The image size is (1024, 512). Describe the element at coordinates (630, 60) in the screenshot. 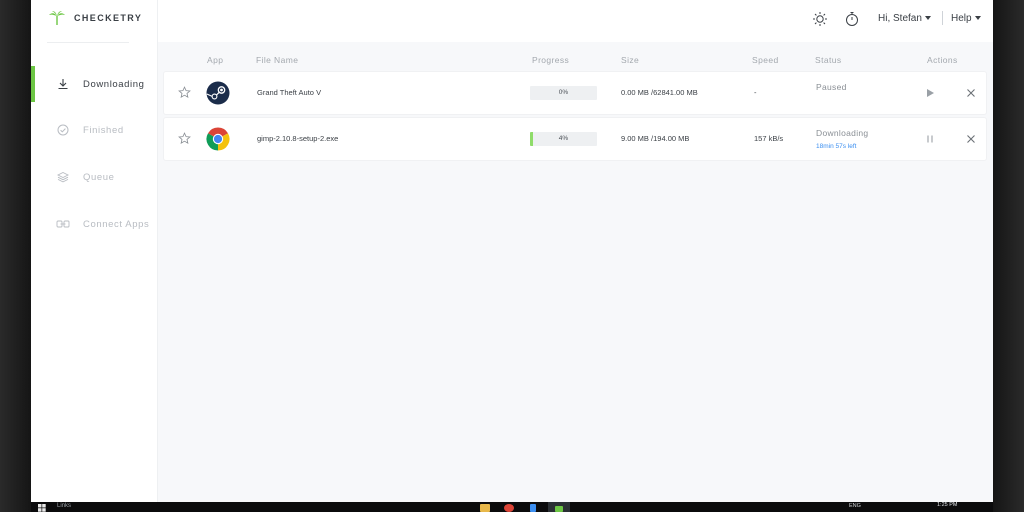

I see `column-header-size: Size` at that location.